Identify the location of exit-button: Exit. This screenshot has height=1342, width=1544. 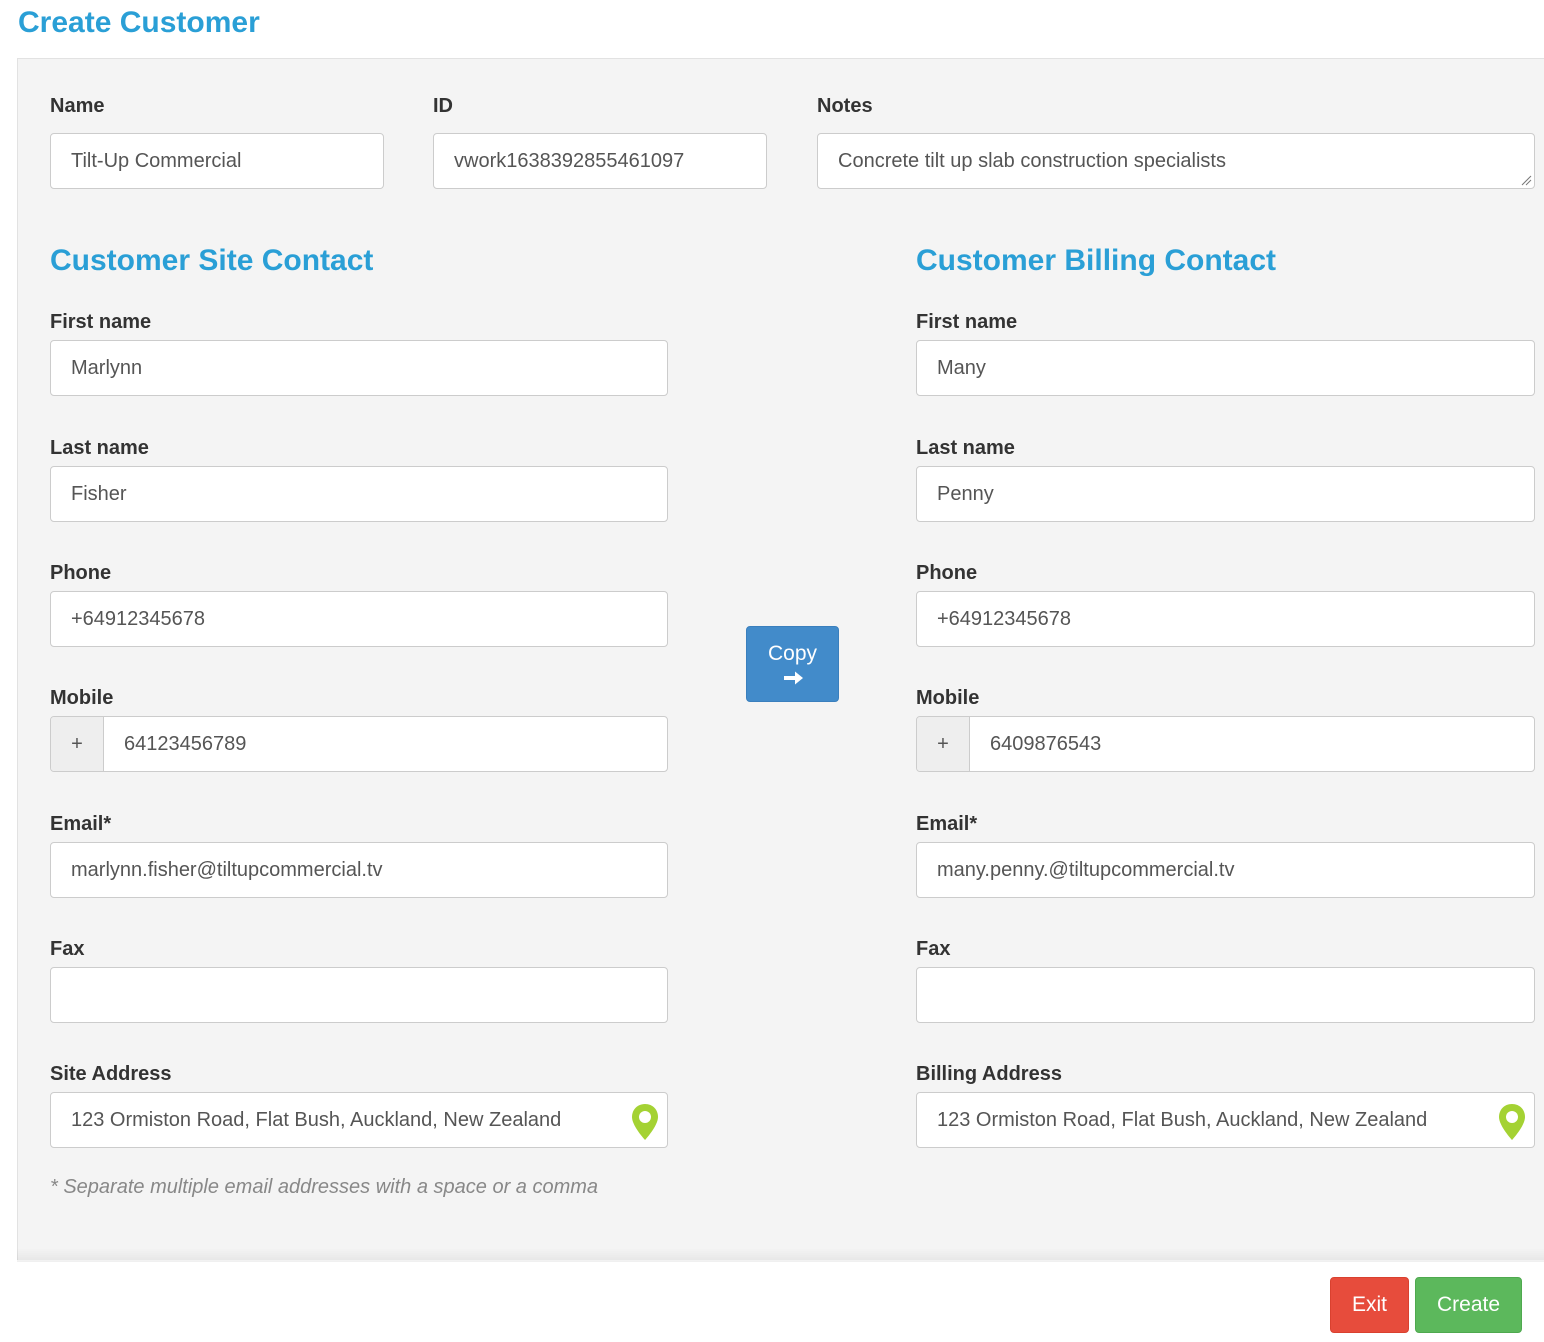
(1369, 1305).